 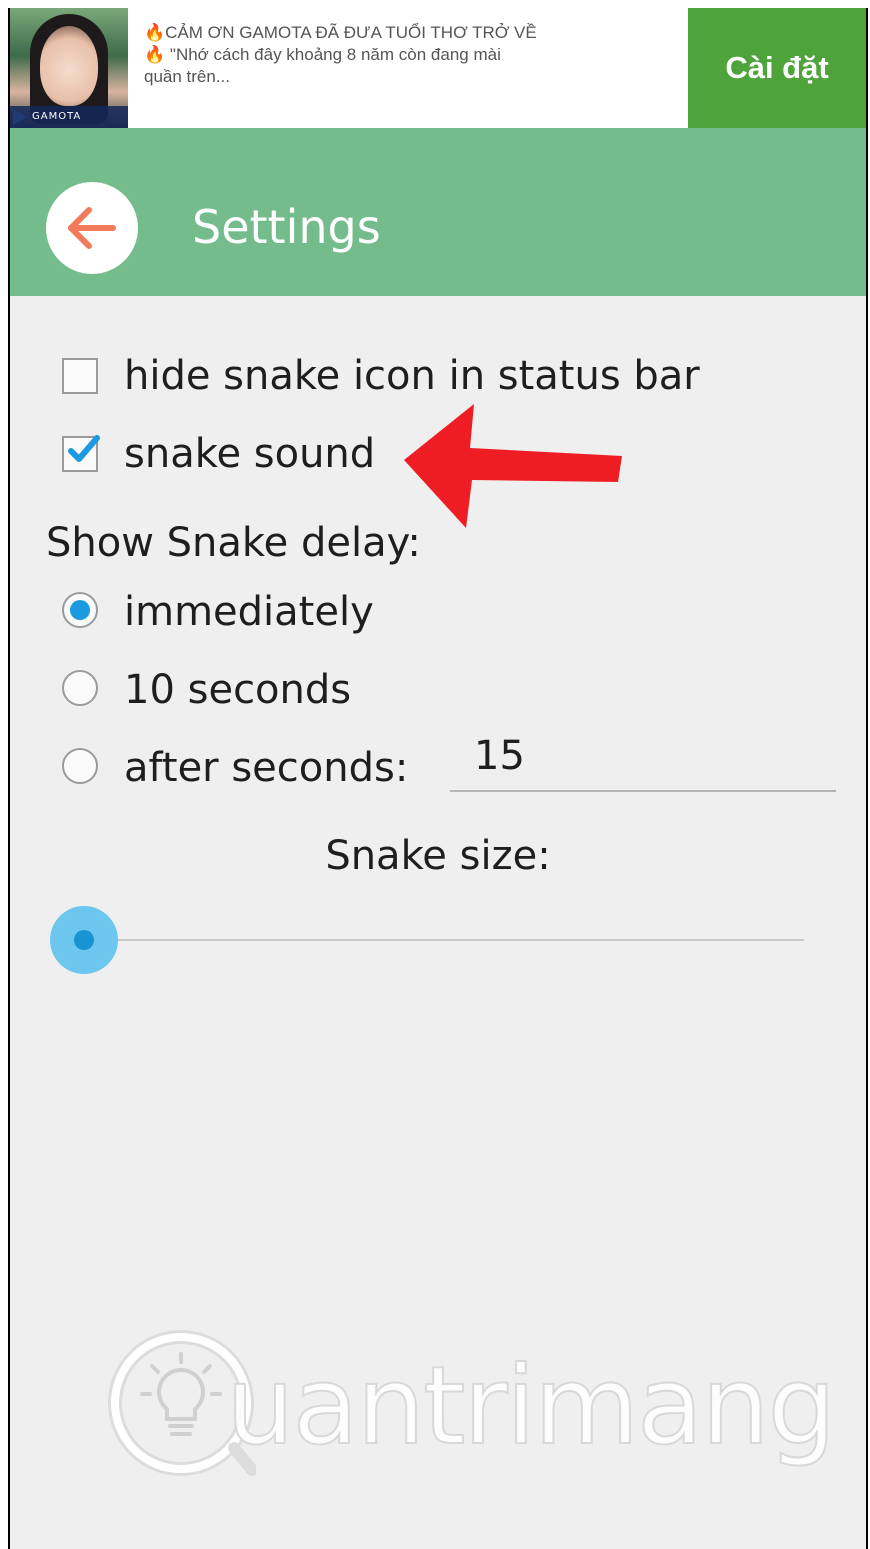 I want to click on delay-radio-after-seconds, so click(x=80, y=766).